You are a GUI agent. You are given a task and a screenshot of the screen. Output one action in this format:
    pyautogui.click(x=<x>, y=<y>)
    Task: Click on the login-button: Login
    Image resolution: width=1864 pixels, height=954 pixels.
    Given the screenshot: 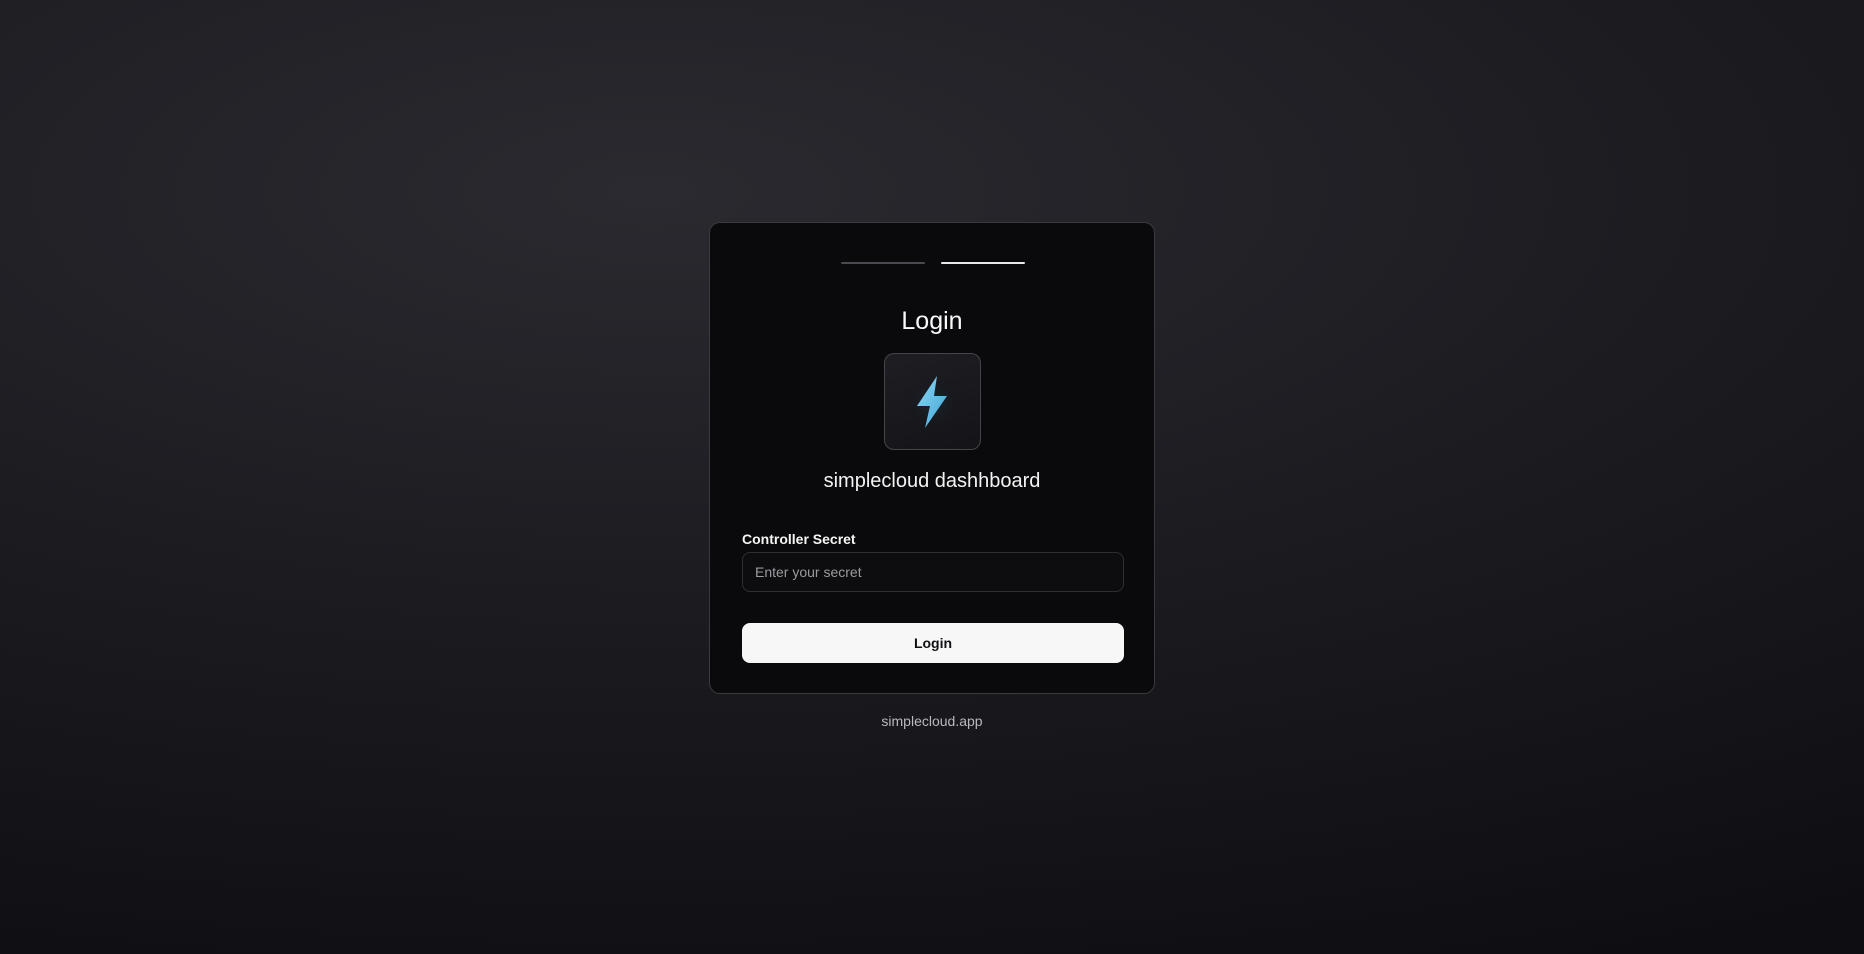 What is the action you would take?
    pyautogui.click(x=933, y=643)
    